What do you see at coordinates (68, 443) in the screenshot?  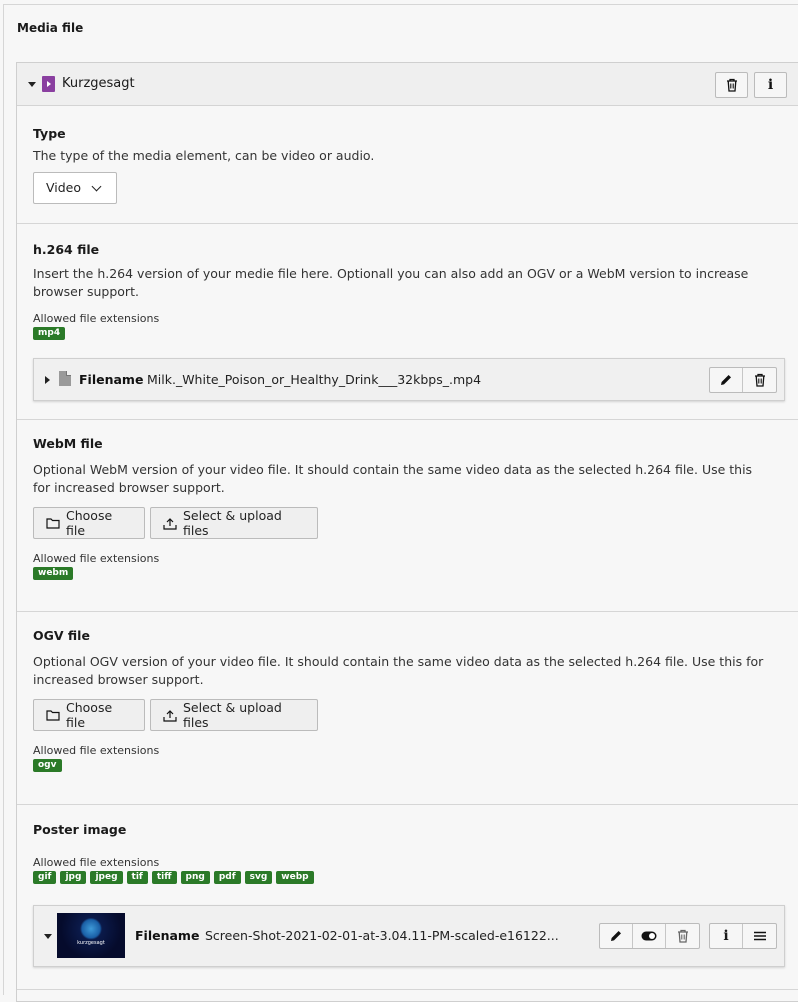 I see `webm-field-title: WebM file` at bounding box center [68, 443].